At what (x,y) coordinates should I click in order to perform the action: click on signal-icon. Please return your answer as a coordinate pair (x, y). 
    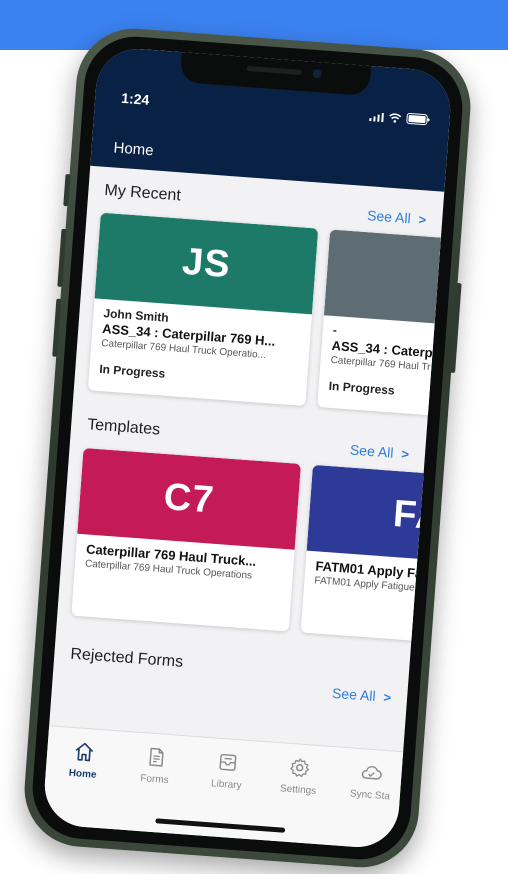
    Looking at the image, I should click on (376, 117).